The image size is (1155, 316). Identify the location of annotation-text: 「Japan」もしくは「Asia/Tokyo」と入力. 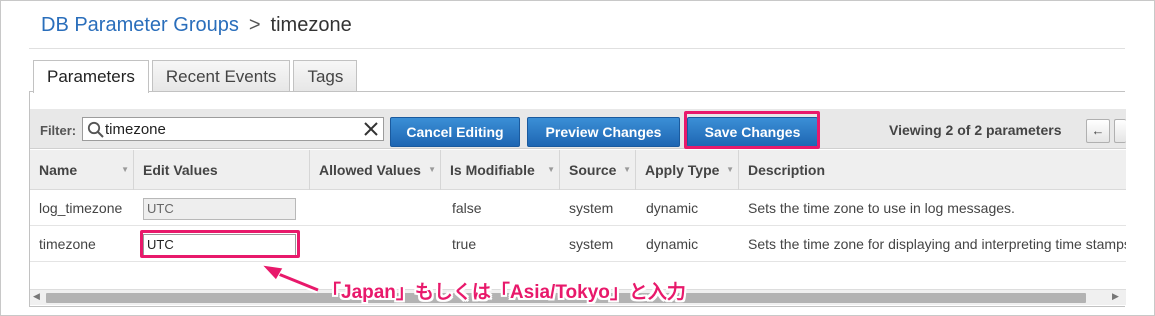
(504, 292).